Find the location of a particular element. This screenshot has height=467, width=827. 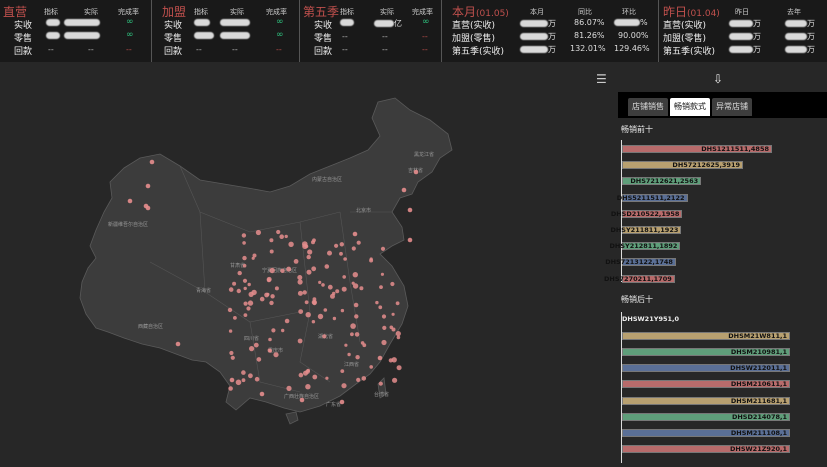

bar: DHSW21Z920,1 is located at coordinates (706, 448).